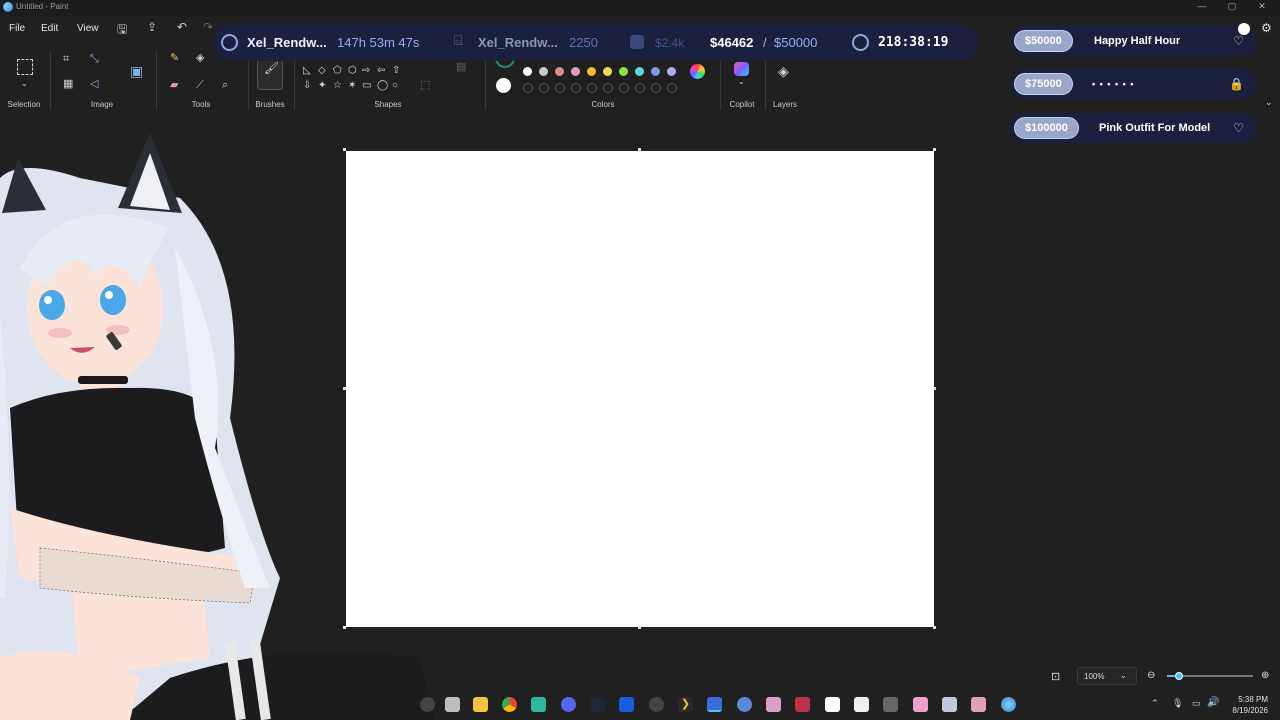 The height and width of the screenshot is (720, 1280). What do you see at coordinates (480, 704) in the screenshot?
I see `file-explorer-icon` at bounding box center [480, 704].